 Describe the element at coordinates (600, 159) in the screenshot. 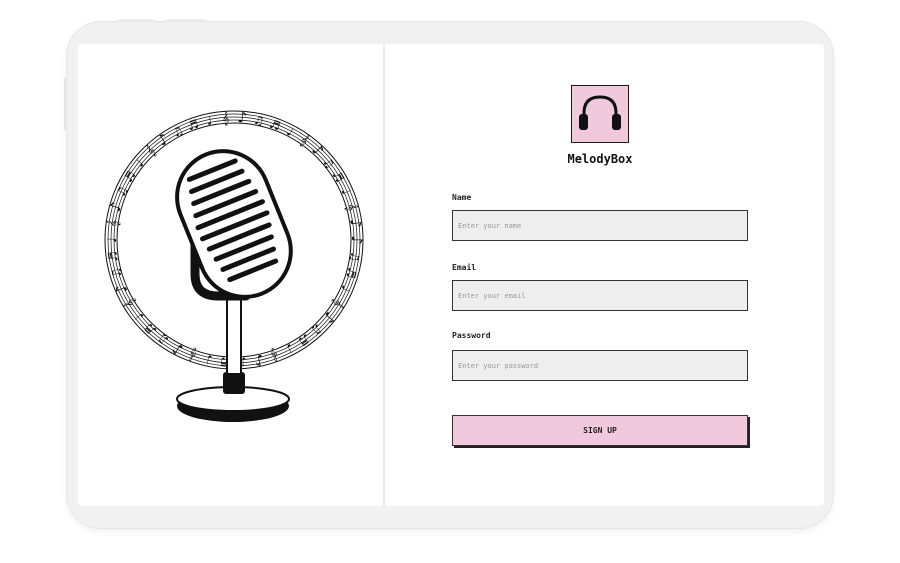

I see `brand-name: MelodyBox` at that location.